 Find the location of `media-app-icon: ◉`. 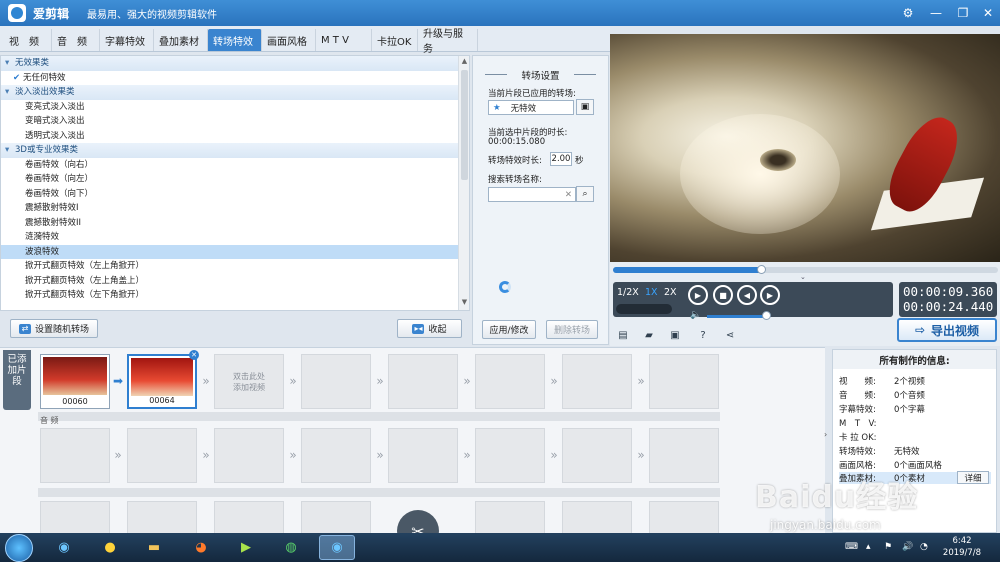

media-app-icon: ◉ is located at coordinates (64, 547).